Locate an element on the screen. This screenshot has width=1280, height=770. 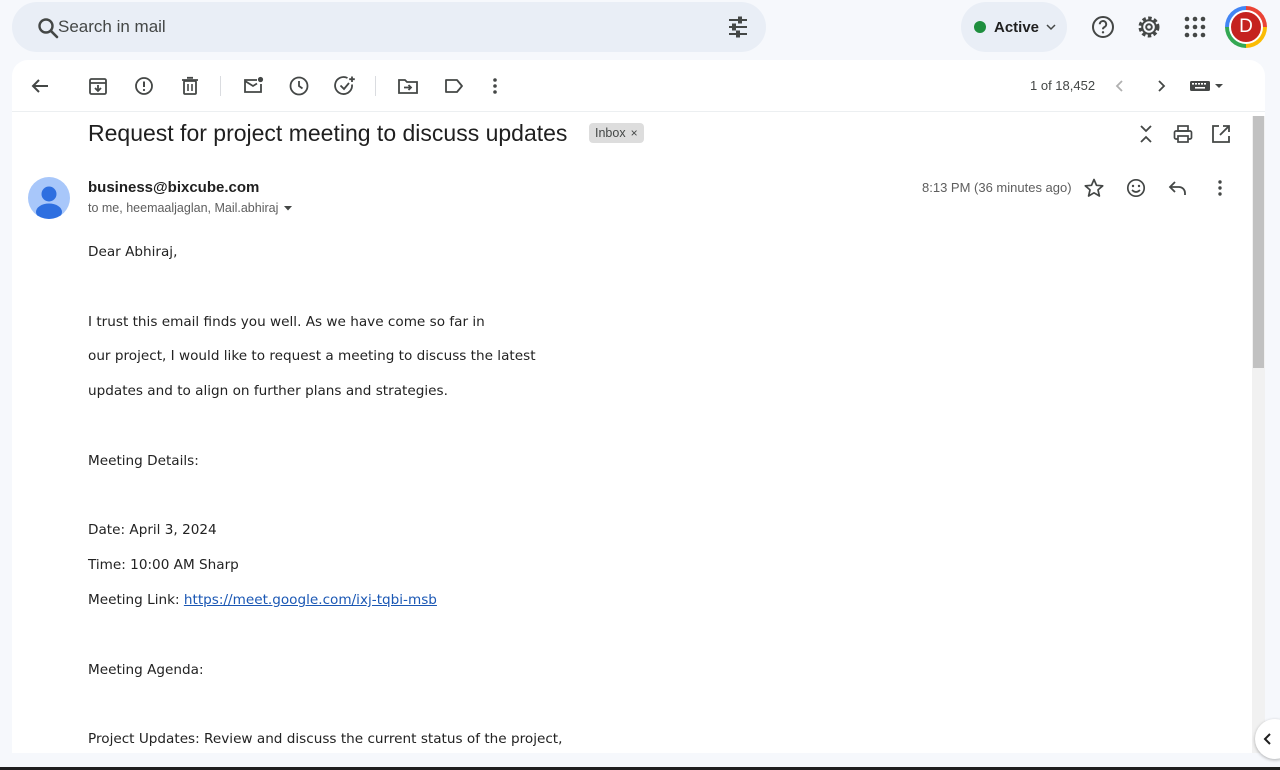
report-spam-icon is located at coordinates (144, 86).